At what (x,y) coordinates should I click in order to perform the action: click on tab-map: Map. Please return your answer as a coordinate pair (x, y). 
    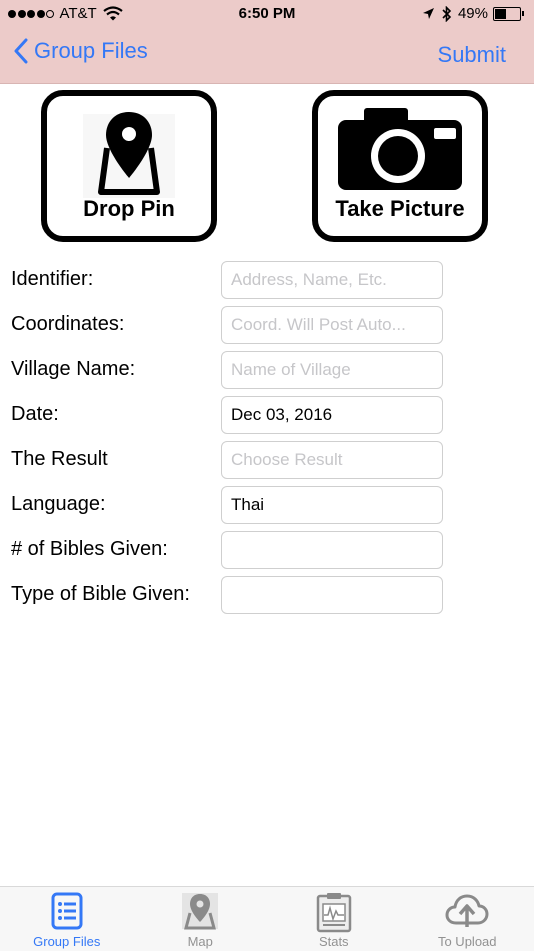
    Looking at the image, I should click on (201, 919).